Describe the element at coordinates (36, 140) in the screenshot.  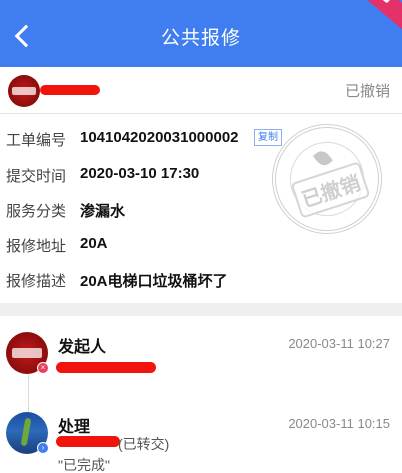
I see `field-label: 工单编号` at that location.